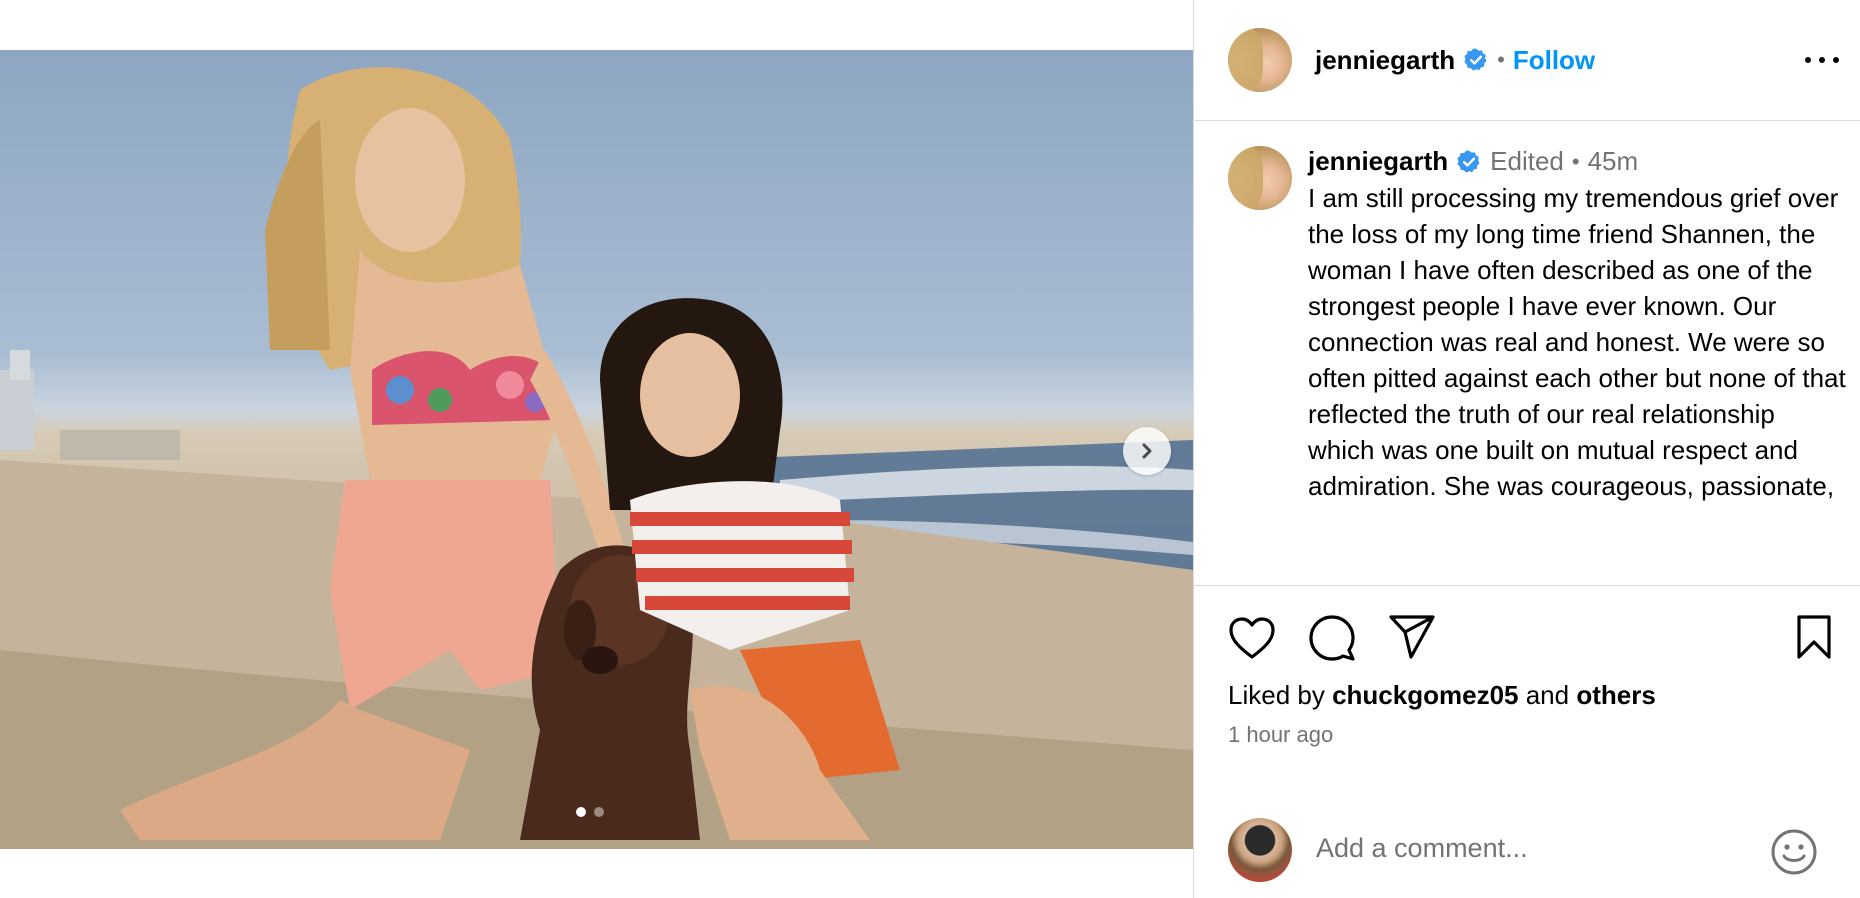 This screenshot has width=1860, height=898. I want to click on edited-label: Edited, so click(1527, 161).